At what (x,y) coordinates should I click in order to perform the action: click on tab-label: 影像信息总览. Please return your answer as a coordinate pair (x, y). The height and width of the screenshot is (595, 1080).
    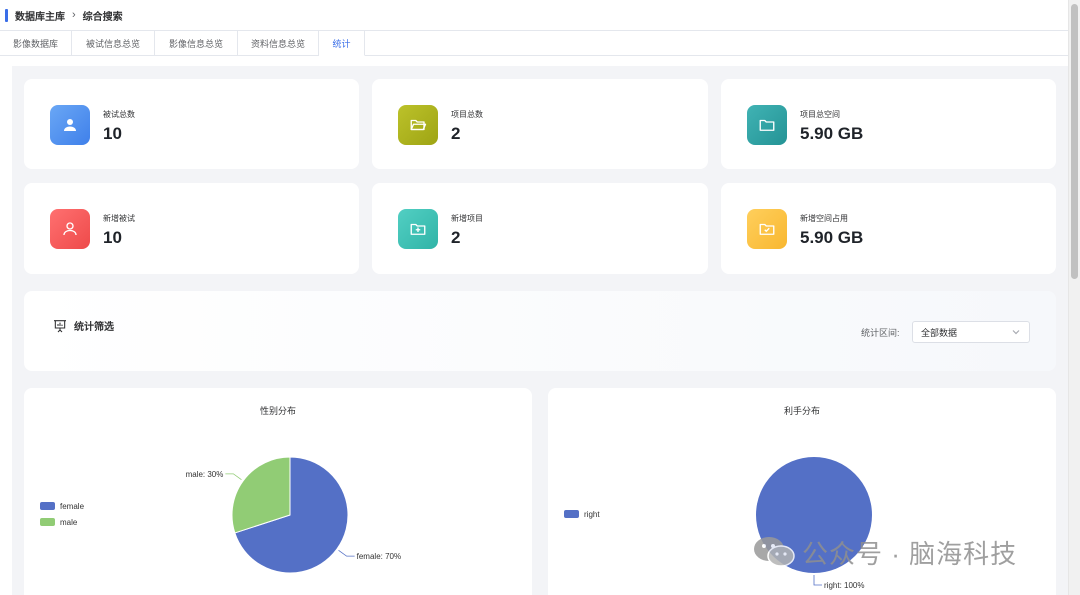
    Looking at the image, I should click on (195, 43).